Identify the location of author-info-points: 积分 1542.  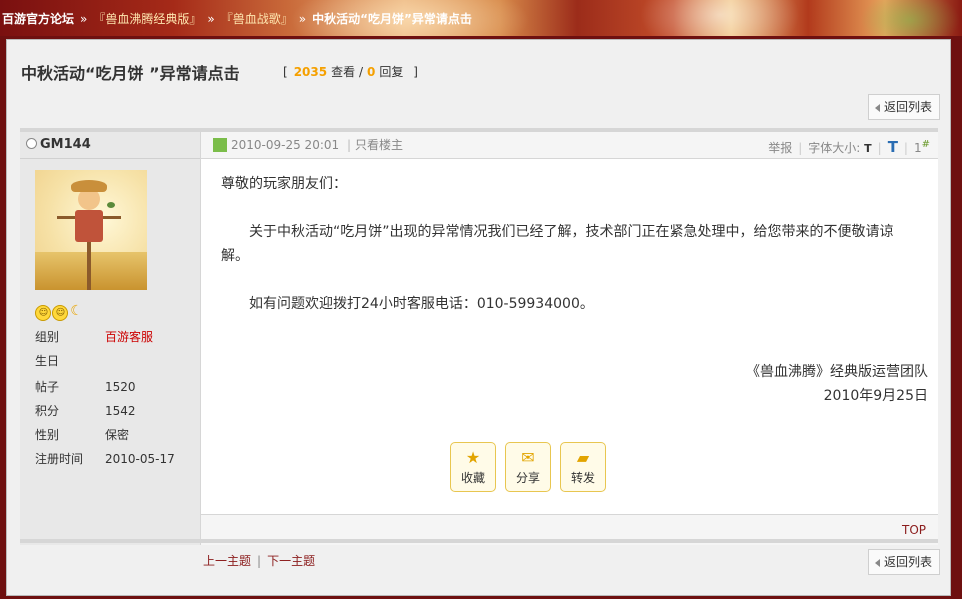
(85, 410).